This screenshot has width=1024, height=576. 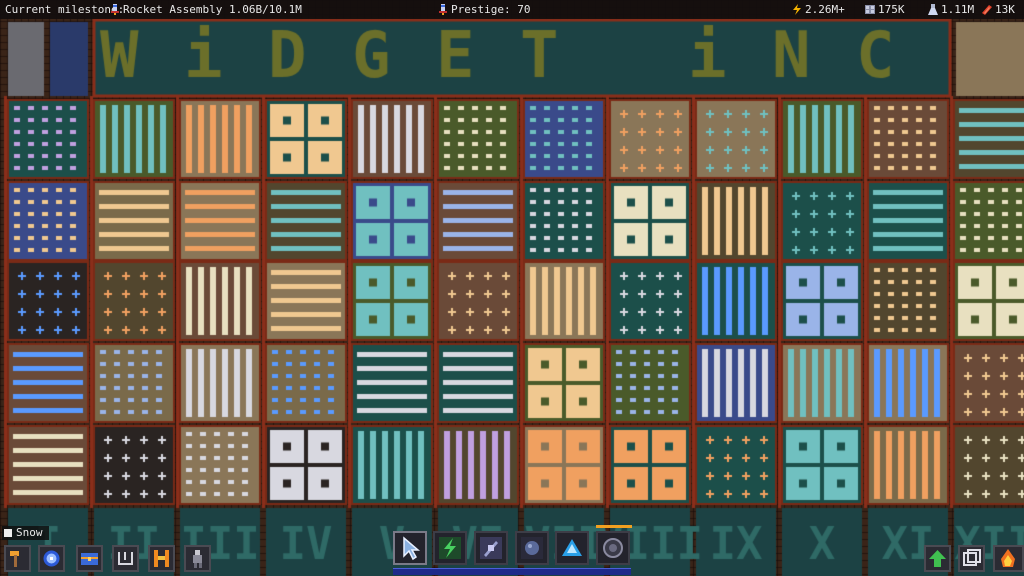 I want to click on worker-icon, so click(x=197, y=559).